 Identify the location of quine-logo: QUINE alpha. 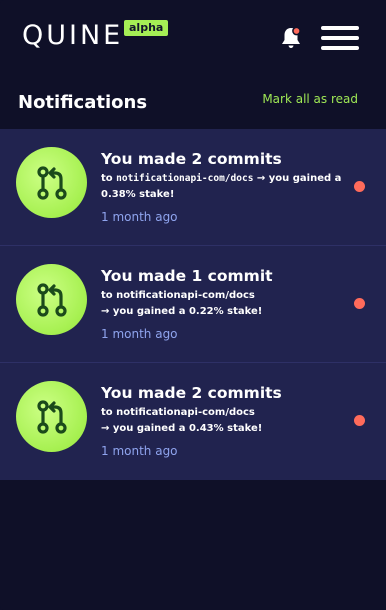
(95, 35).